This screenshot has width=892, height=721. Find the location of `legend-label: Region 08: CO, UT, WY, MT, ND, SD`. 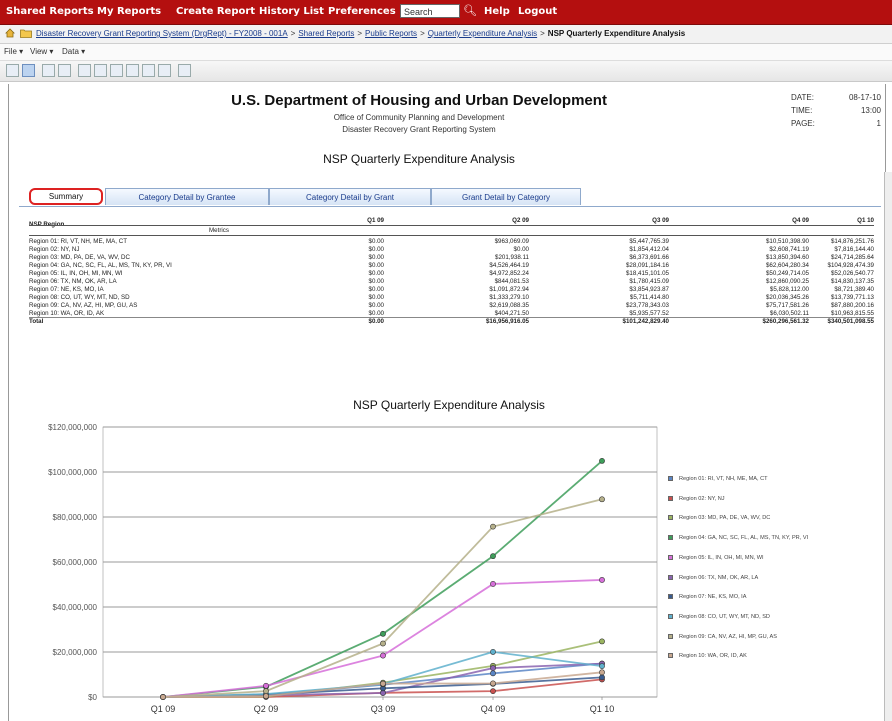

legend-label: Region 08: CO, UT, WY, MT, ND, SD is located at coordinates (724, 616).